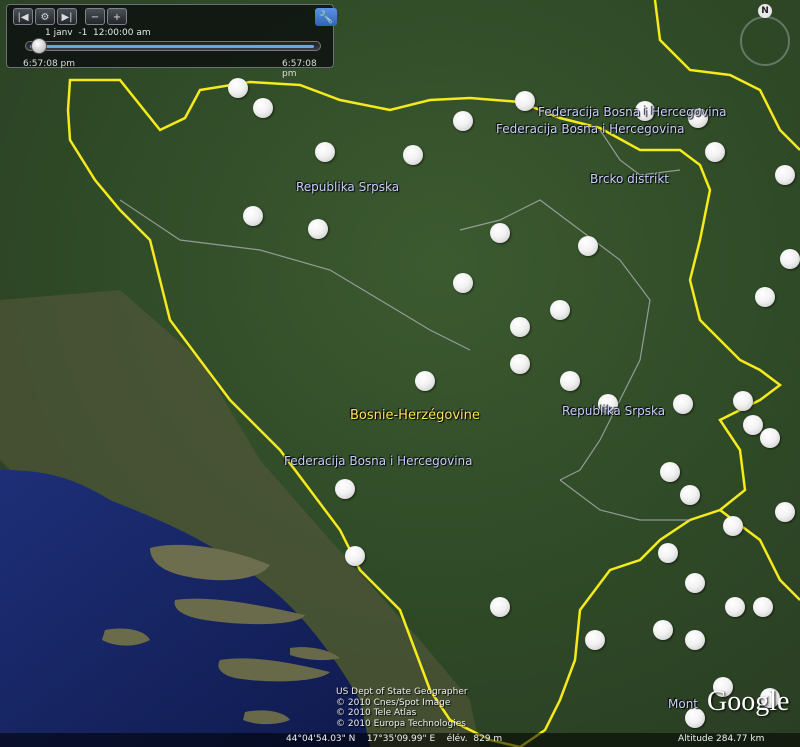 This screenshot has width=800, height=747. I want to click on region-label-mont: Mont, so click(683, 704).